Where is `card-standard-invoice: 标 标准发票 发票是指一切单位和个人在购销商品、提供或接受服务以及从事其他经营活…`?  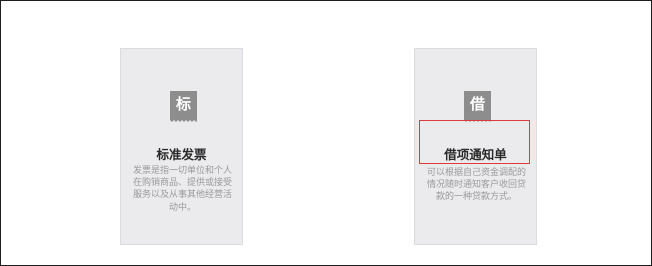 card-standard-invoice: 标 标准发票 发票是指一切单位和个人在购销商品、提供或接受服务以及从事其他经营活… is located at coordinates (181, 146).